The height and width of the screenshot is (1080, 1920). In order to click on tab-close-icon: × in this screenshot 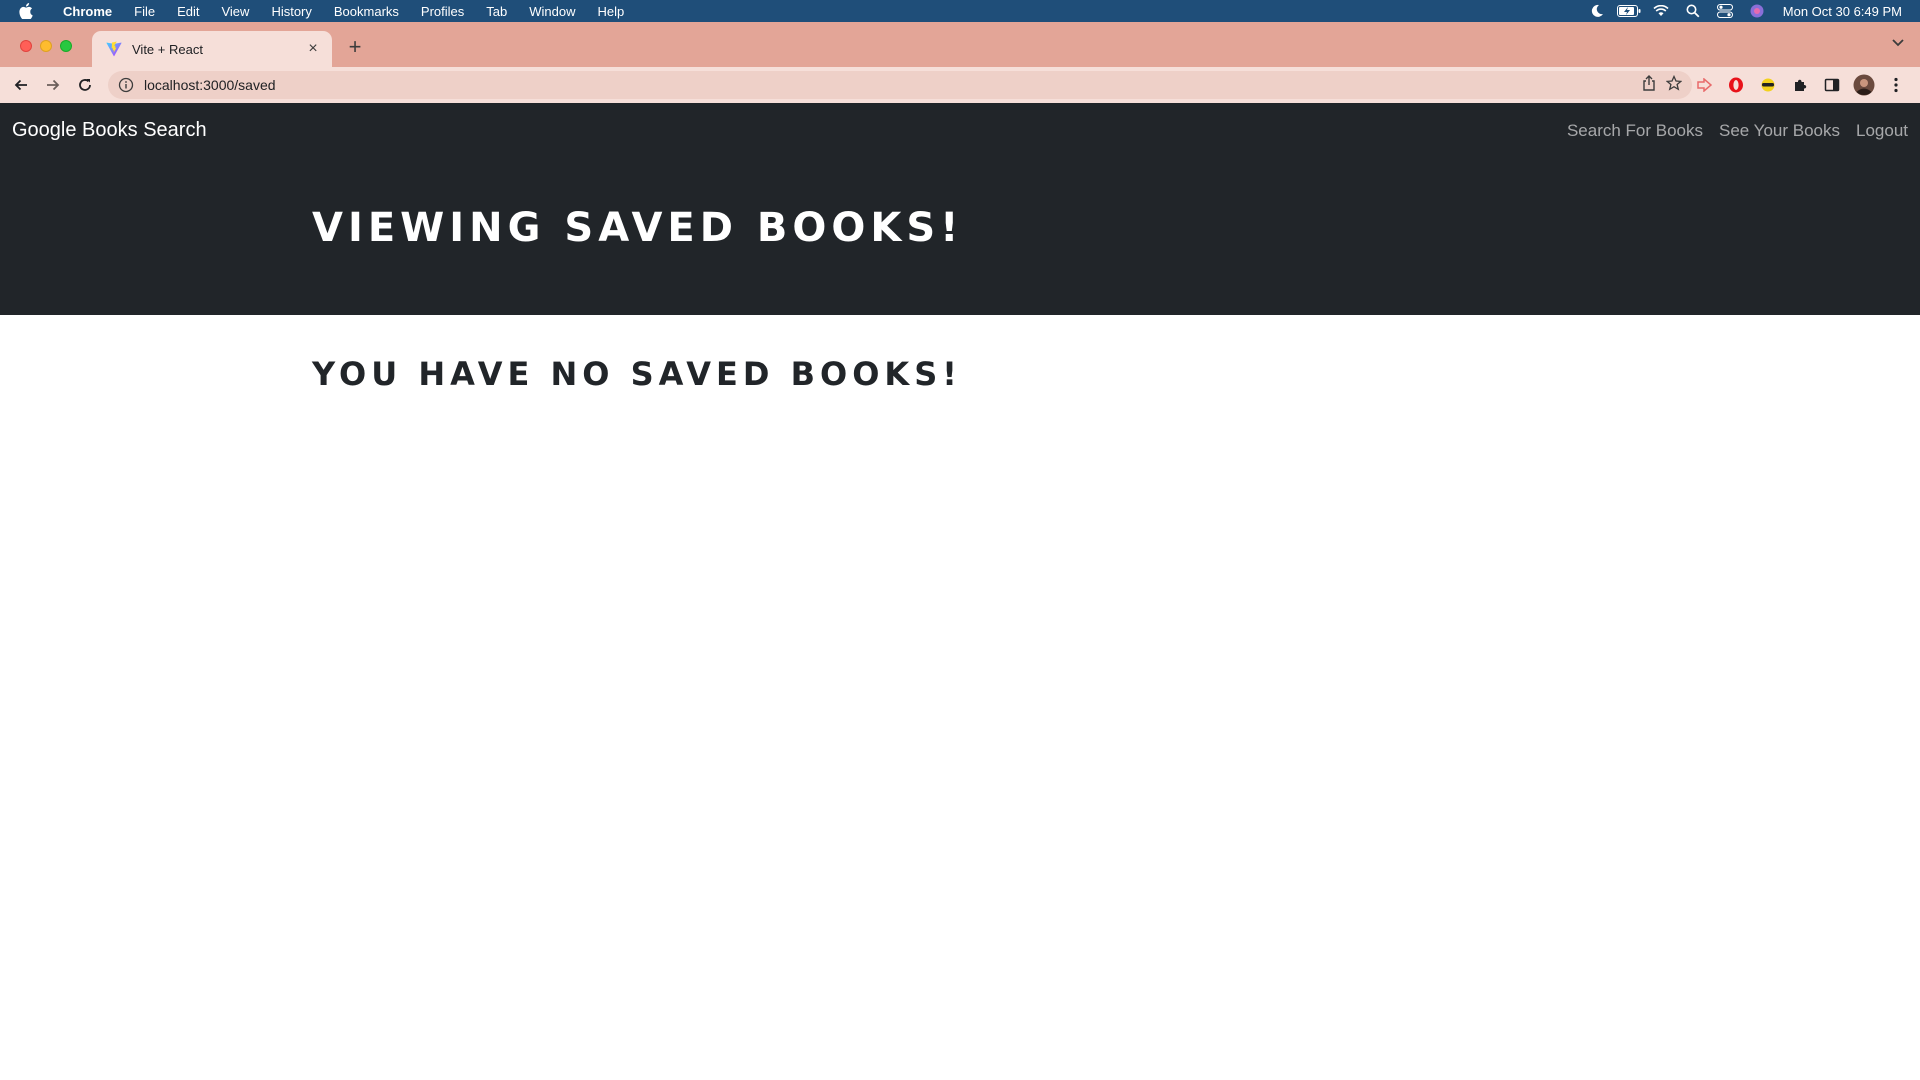, I will do `click(313, 49)`.